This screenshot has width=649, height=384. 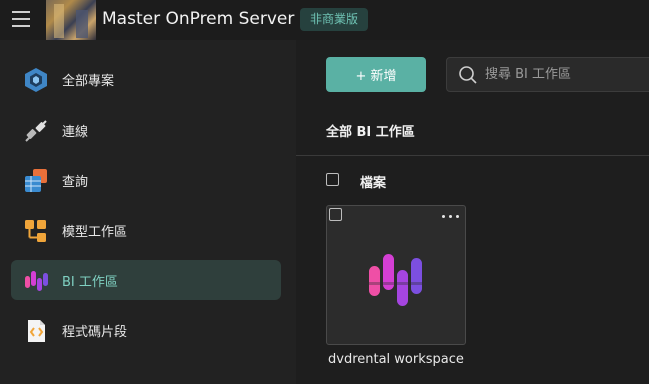 I want to click on sidebar-item-bi-workspace: BI 工作區, so click(x=146, y=280).